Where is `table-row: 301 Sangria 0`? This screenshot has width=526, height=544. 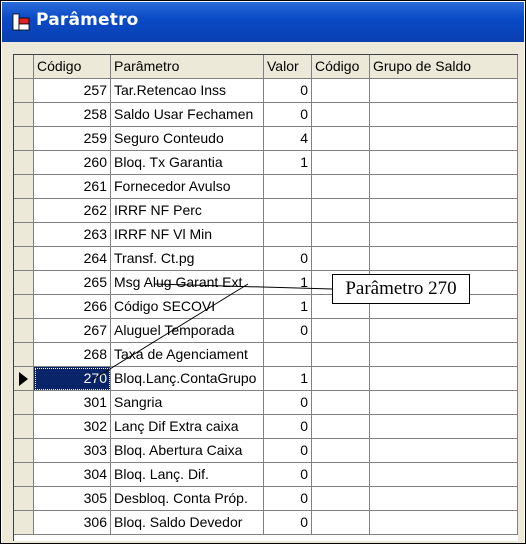
table-row: 301 Sangria 0 is located at coordinates (266, 403).